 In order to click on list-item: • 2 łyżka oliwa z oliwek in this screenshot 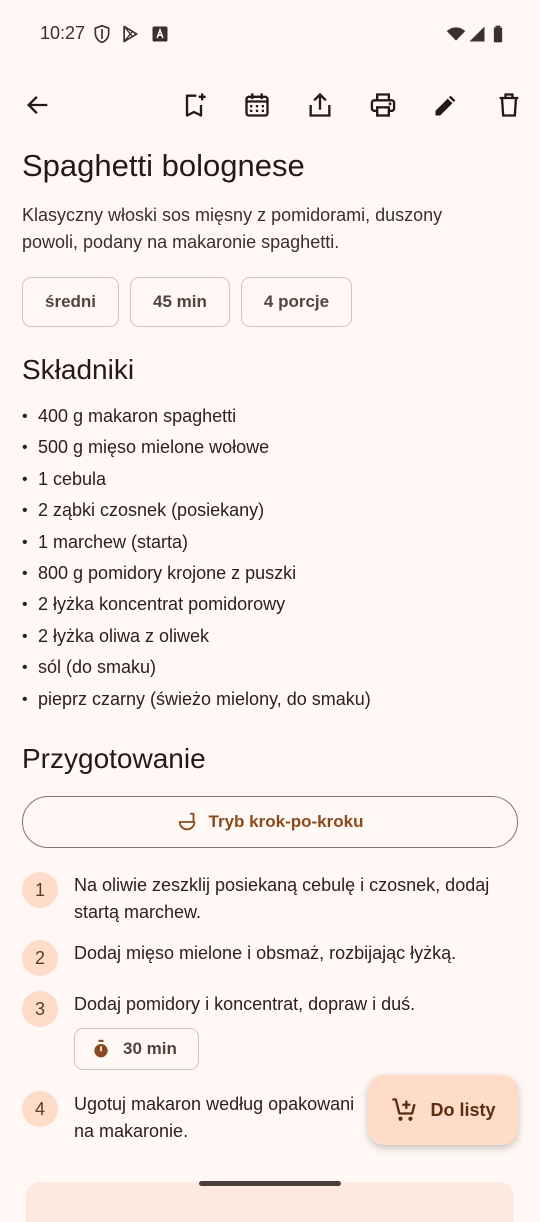, I will do `click(116, 635)`.